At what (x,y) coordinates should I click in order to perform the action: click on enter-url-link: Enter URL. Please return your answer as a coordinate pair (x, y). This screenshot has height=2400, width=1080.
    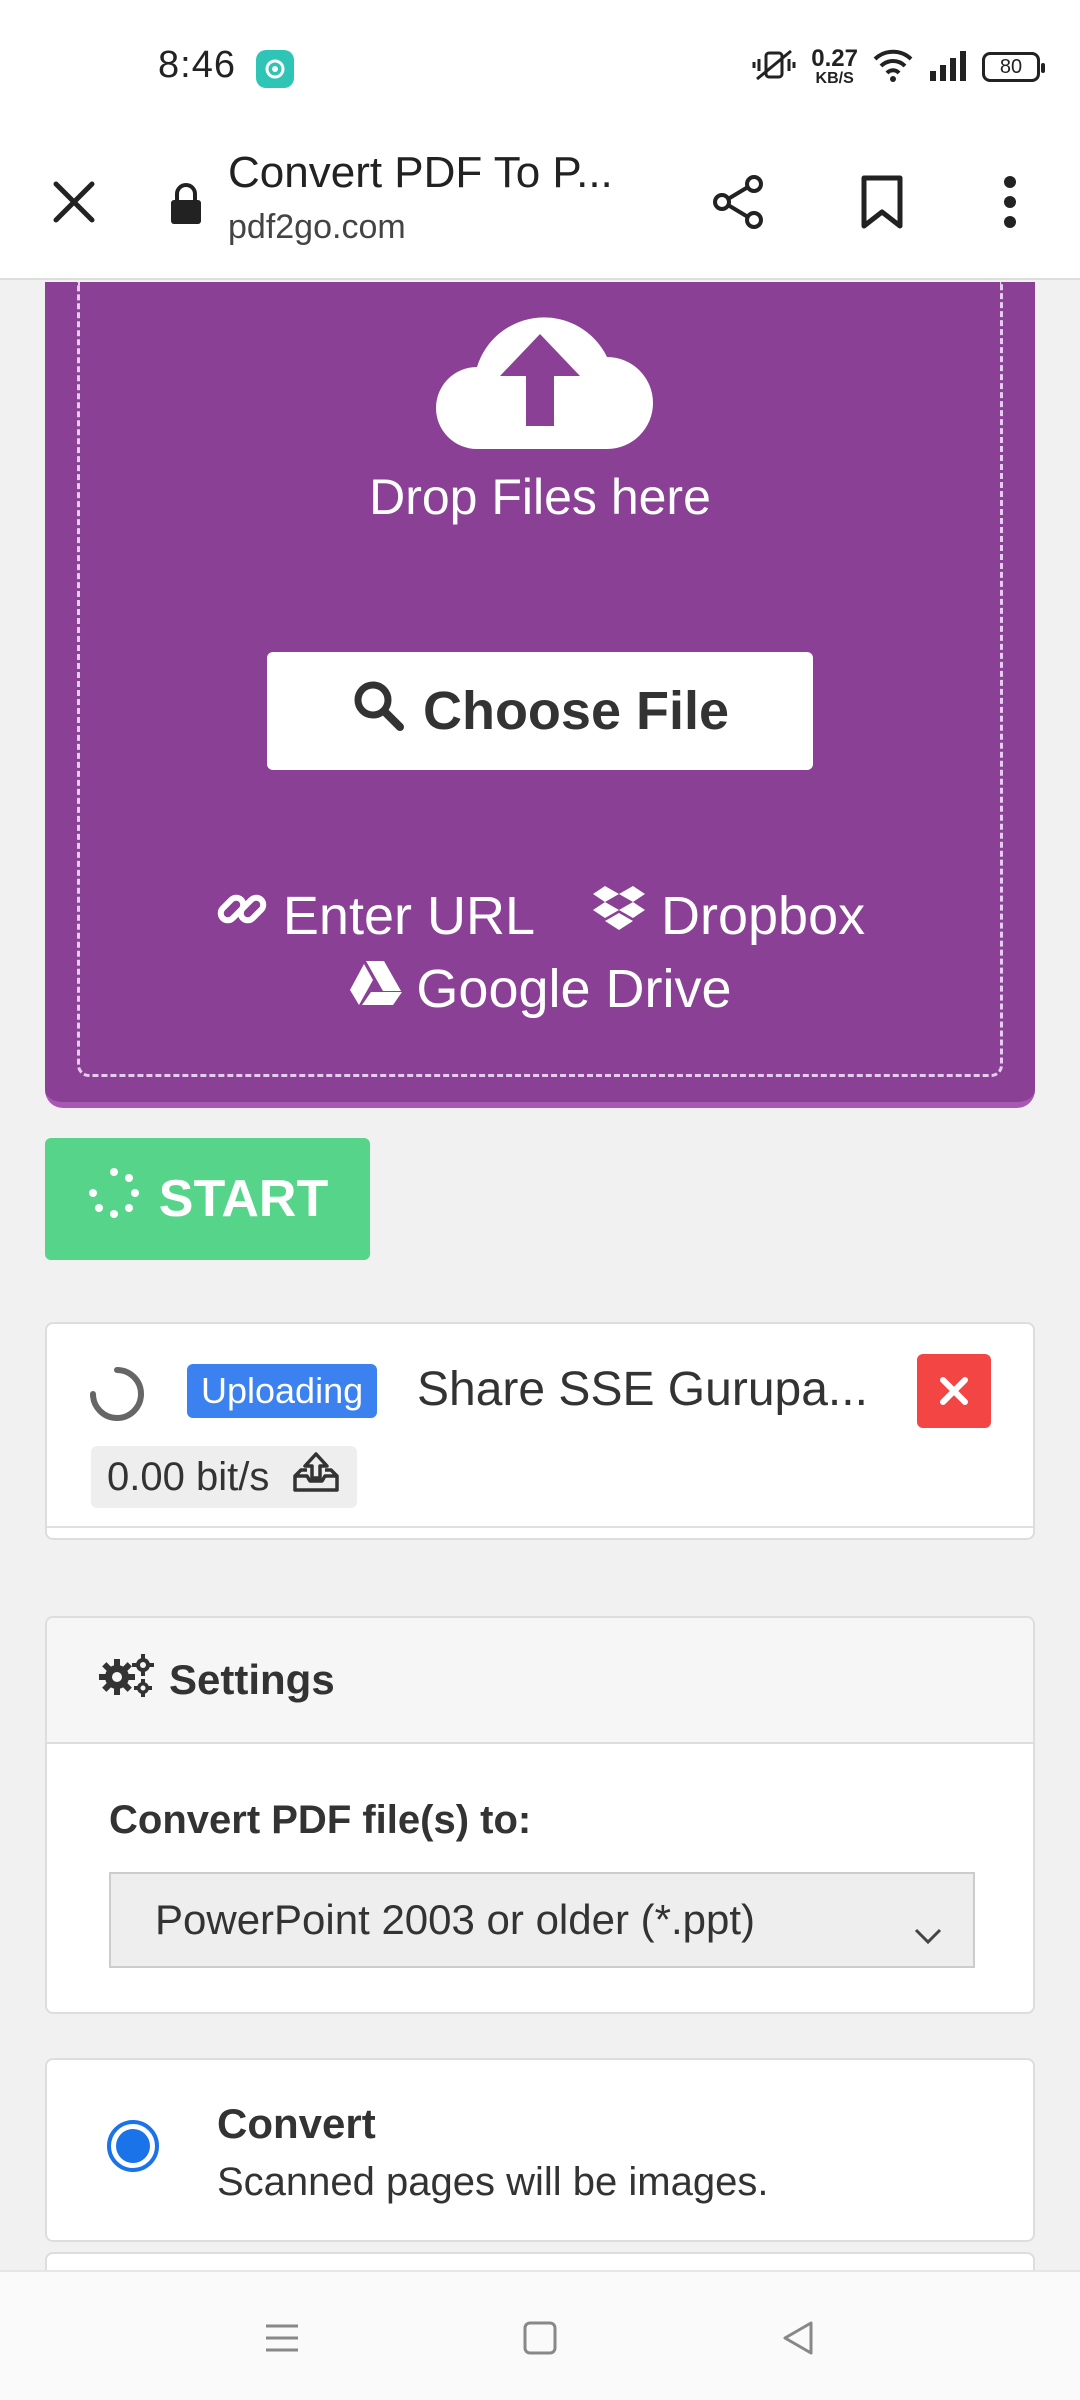
    Looking at the image, I should click on (375, 915).